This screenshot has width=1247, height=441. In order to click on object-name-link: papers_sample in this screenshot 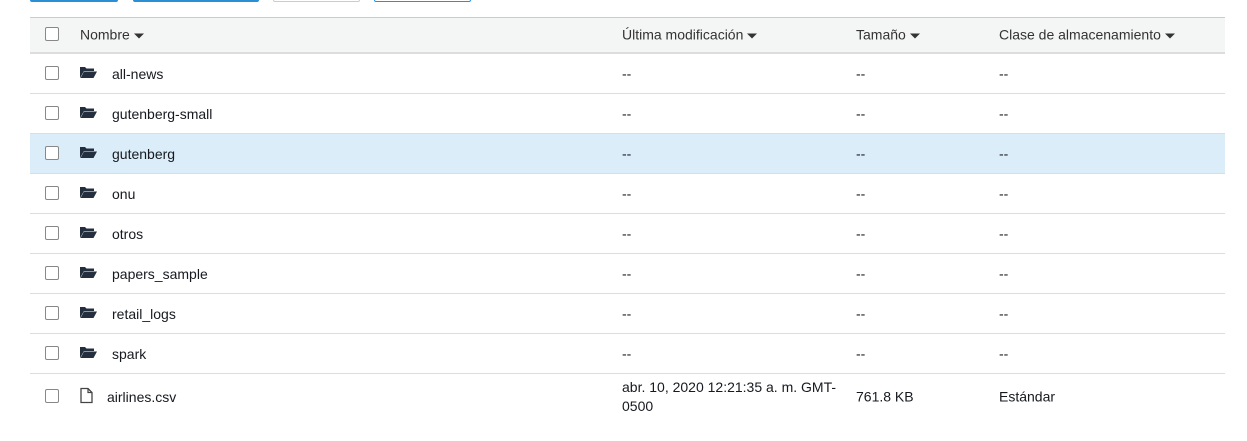, I will do `click(160, 274)`.